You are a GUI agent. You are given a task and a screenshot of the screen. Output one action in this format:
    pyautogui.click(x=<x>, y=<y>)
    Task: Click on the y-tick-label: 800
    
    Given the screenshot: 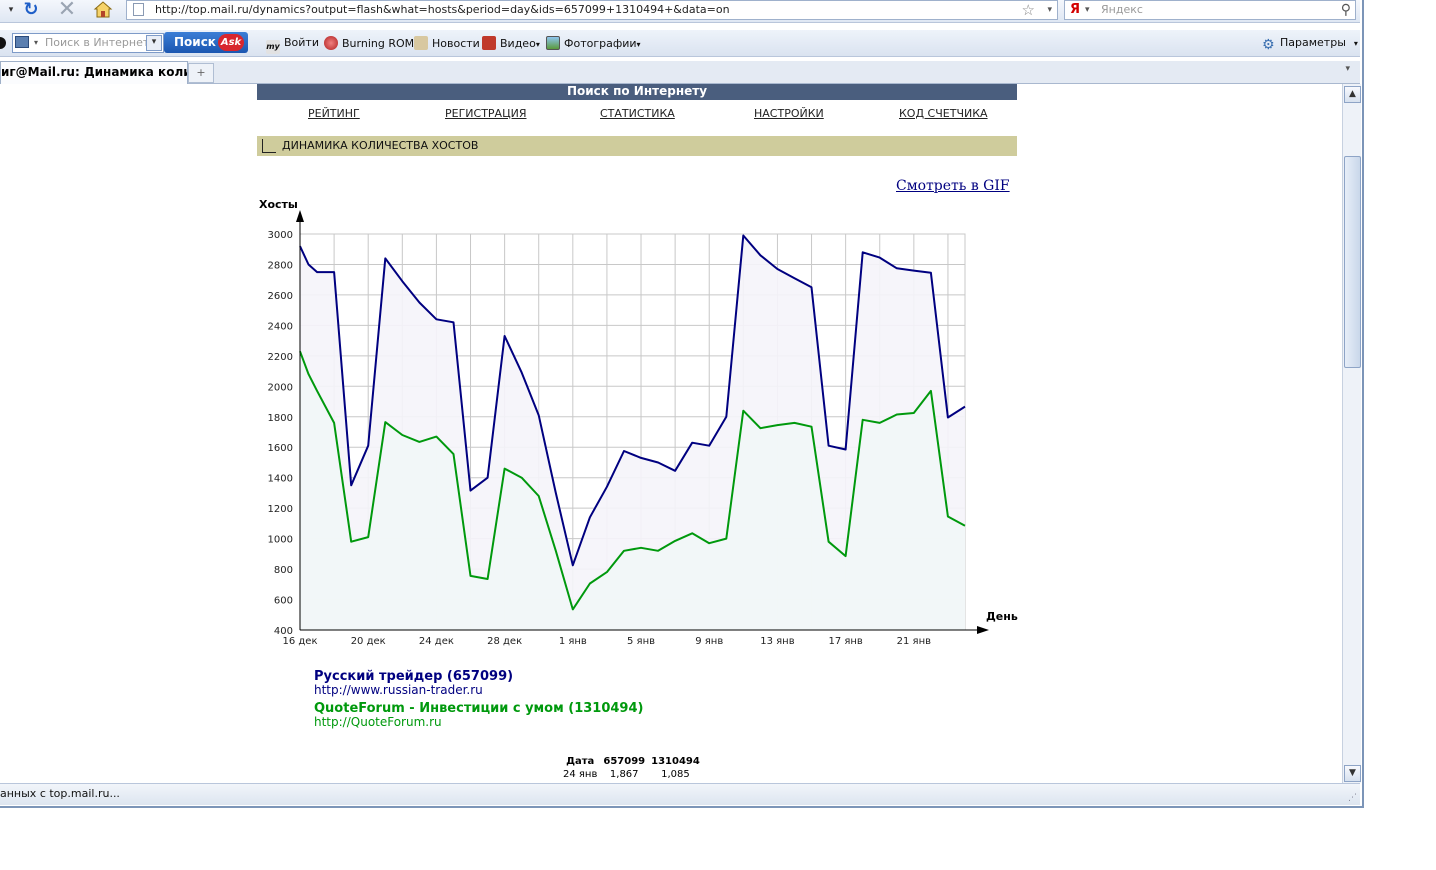 What is the action you would take?
    pyautogui.click(x=283, y=570)
    